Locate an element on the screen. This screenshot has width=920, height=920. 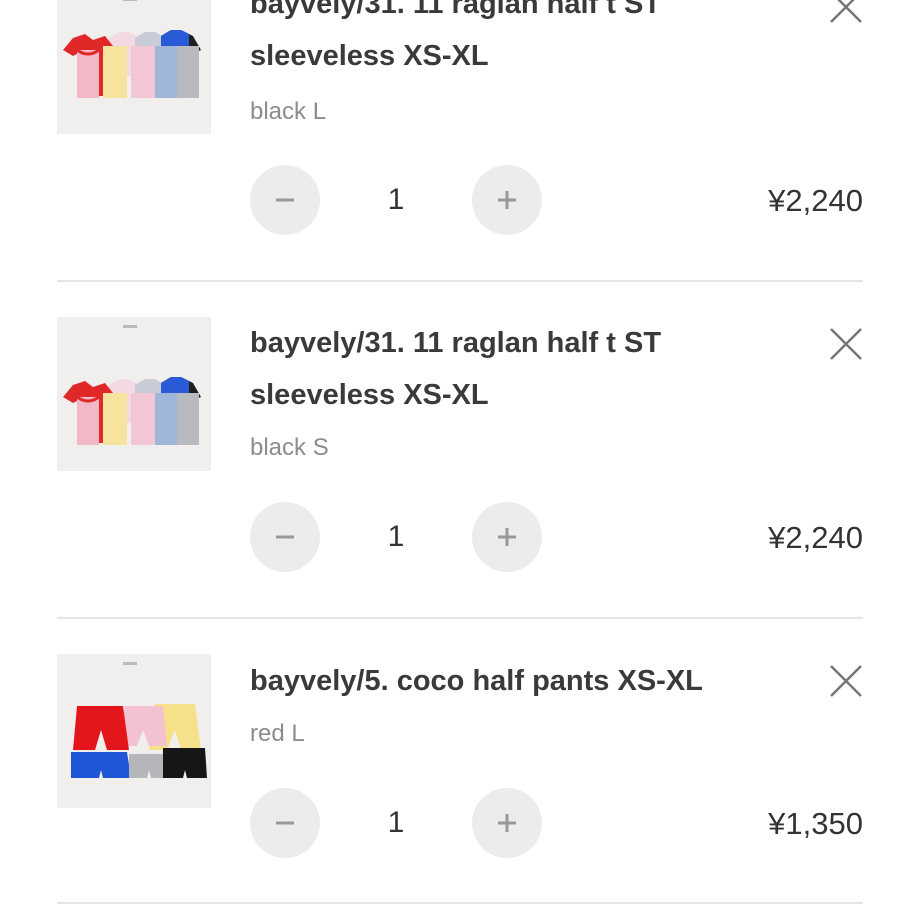
half-pants-image is located at coordinates (134, 731).